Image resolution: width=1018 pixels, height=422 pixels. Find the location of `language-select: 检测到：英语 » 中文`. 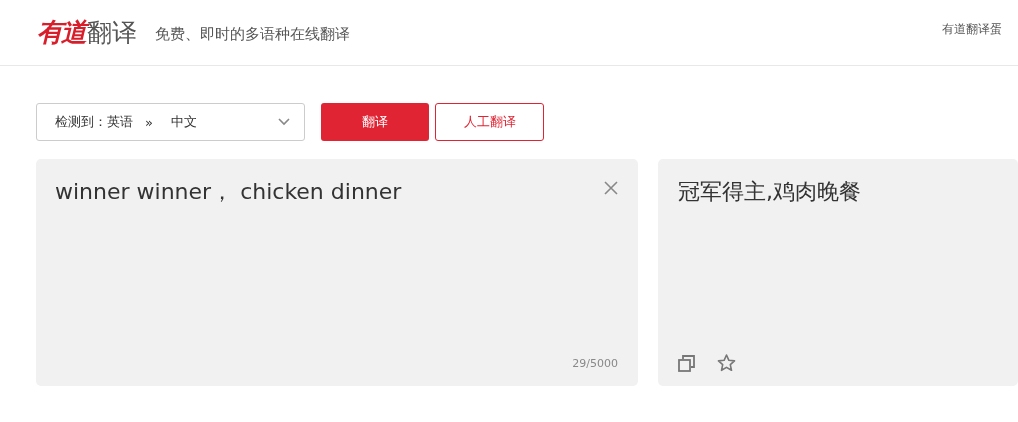

language-select: 检测到：英语 » 中文 is located at coordinates (170, 122).